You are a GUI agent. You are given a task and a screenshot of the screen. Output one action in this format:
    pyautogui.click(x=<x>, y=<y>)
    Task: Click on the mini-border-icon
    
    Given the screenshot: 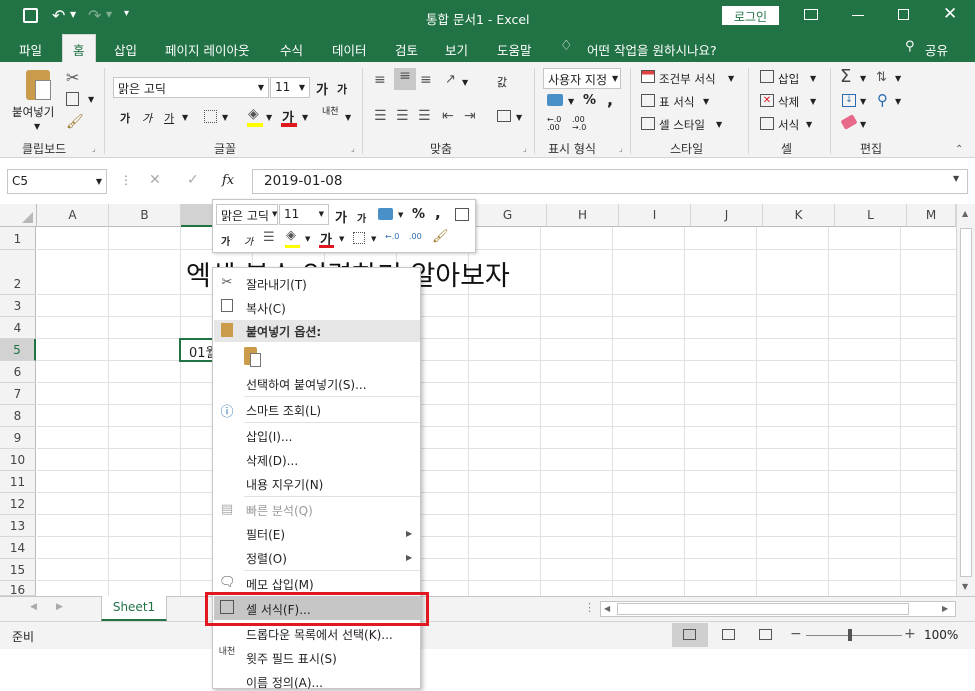 What is the action you would take?
    pyautogui.click(x=359, y=238)
    